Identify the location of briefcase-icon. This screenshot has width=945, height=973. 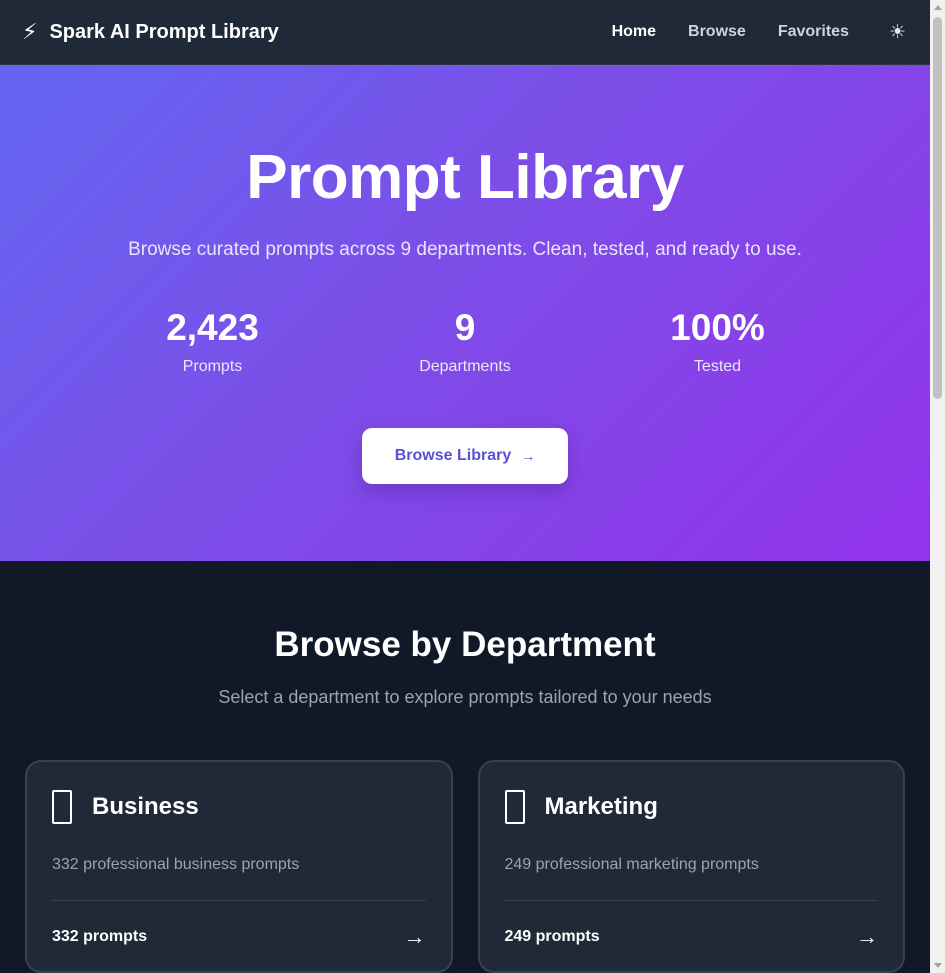
(62, 807).